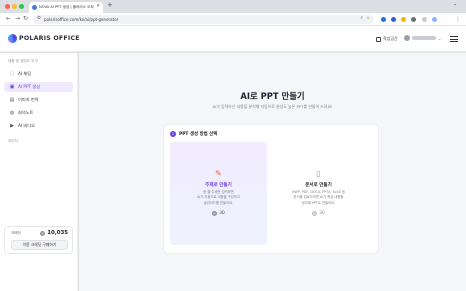 This screenshot has height=291, width=466. I want to click on sidebar-item-ai-ppt: ▣ AI PPT 생성, so click(38, 87).